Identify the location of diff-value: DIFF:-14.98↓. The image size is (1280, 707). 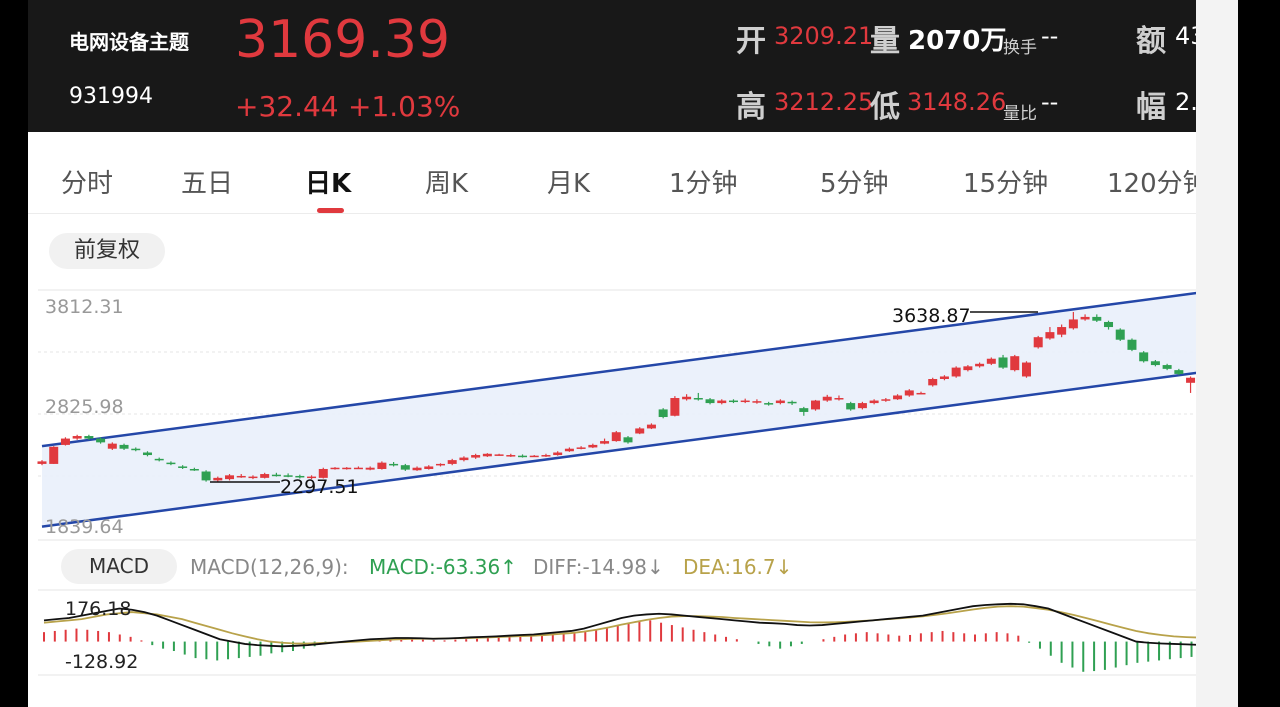
(598, 567).